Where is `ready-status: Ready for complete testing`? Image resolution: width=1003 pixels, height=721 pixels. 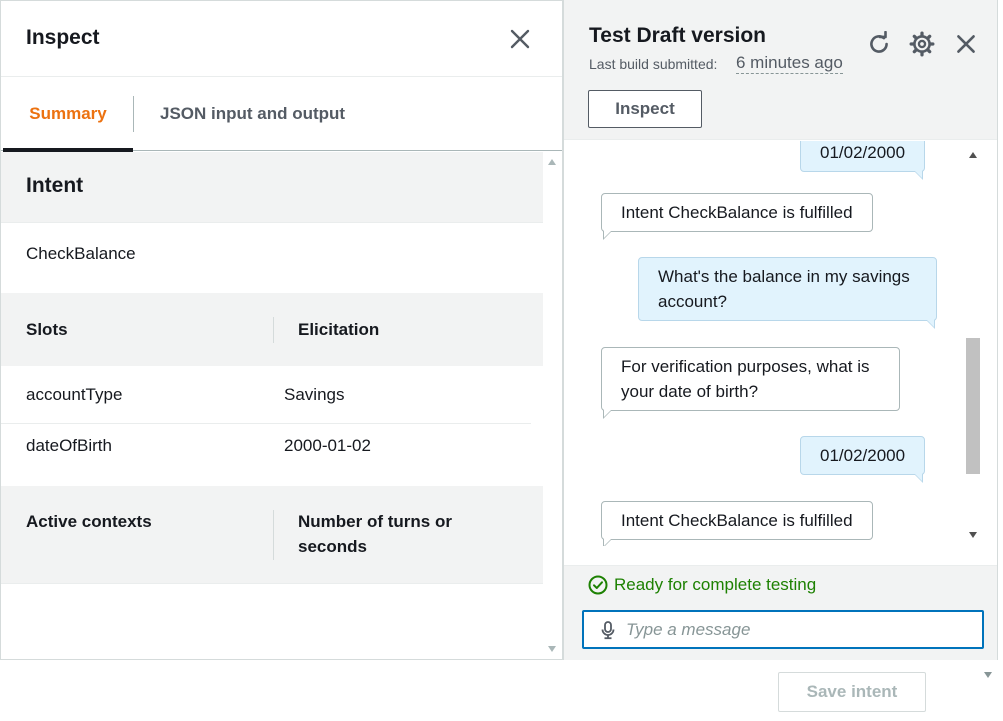
ready-status: Ready for complete testing is located at coordinates (702, 585).